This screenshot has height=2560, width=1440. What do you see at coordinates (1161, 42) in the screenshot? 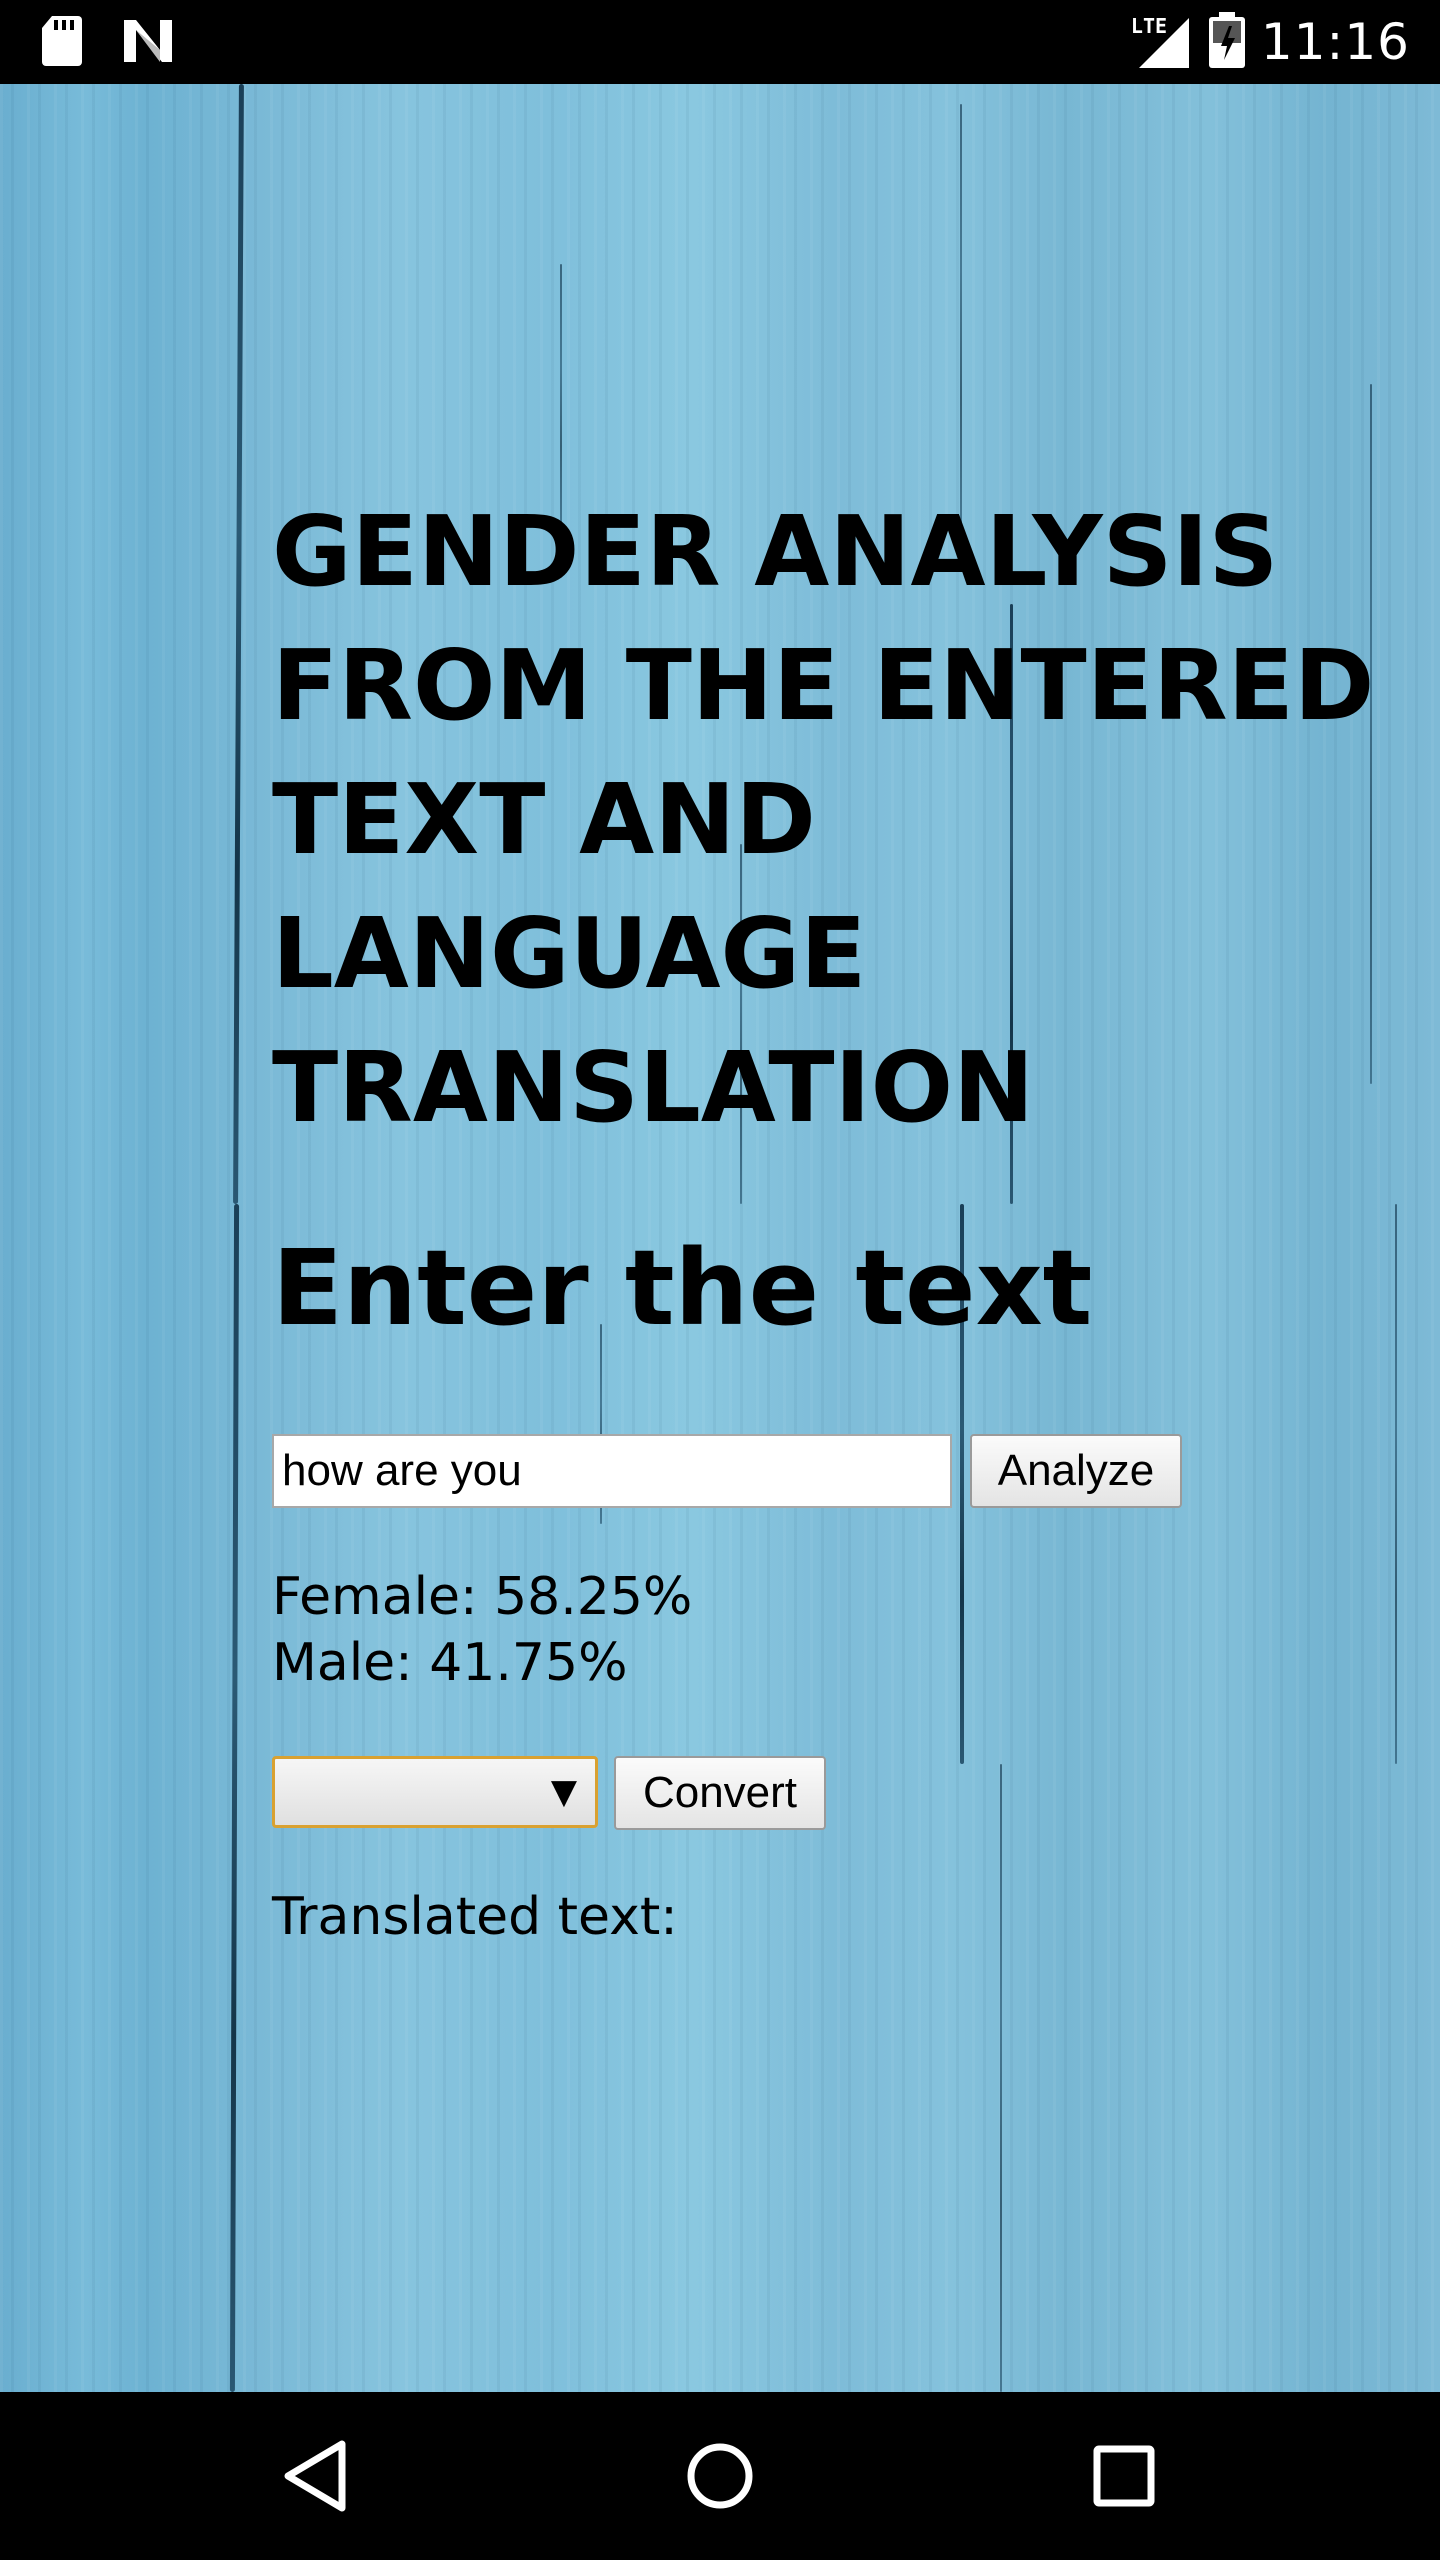
I see `signal-icon: LTE` at bounding box center [1161, 42].